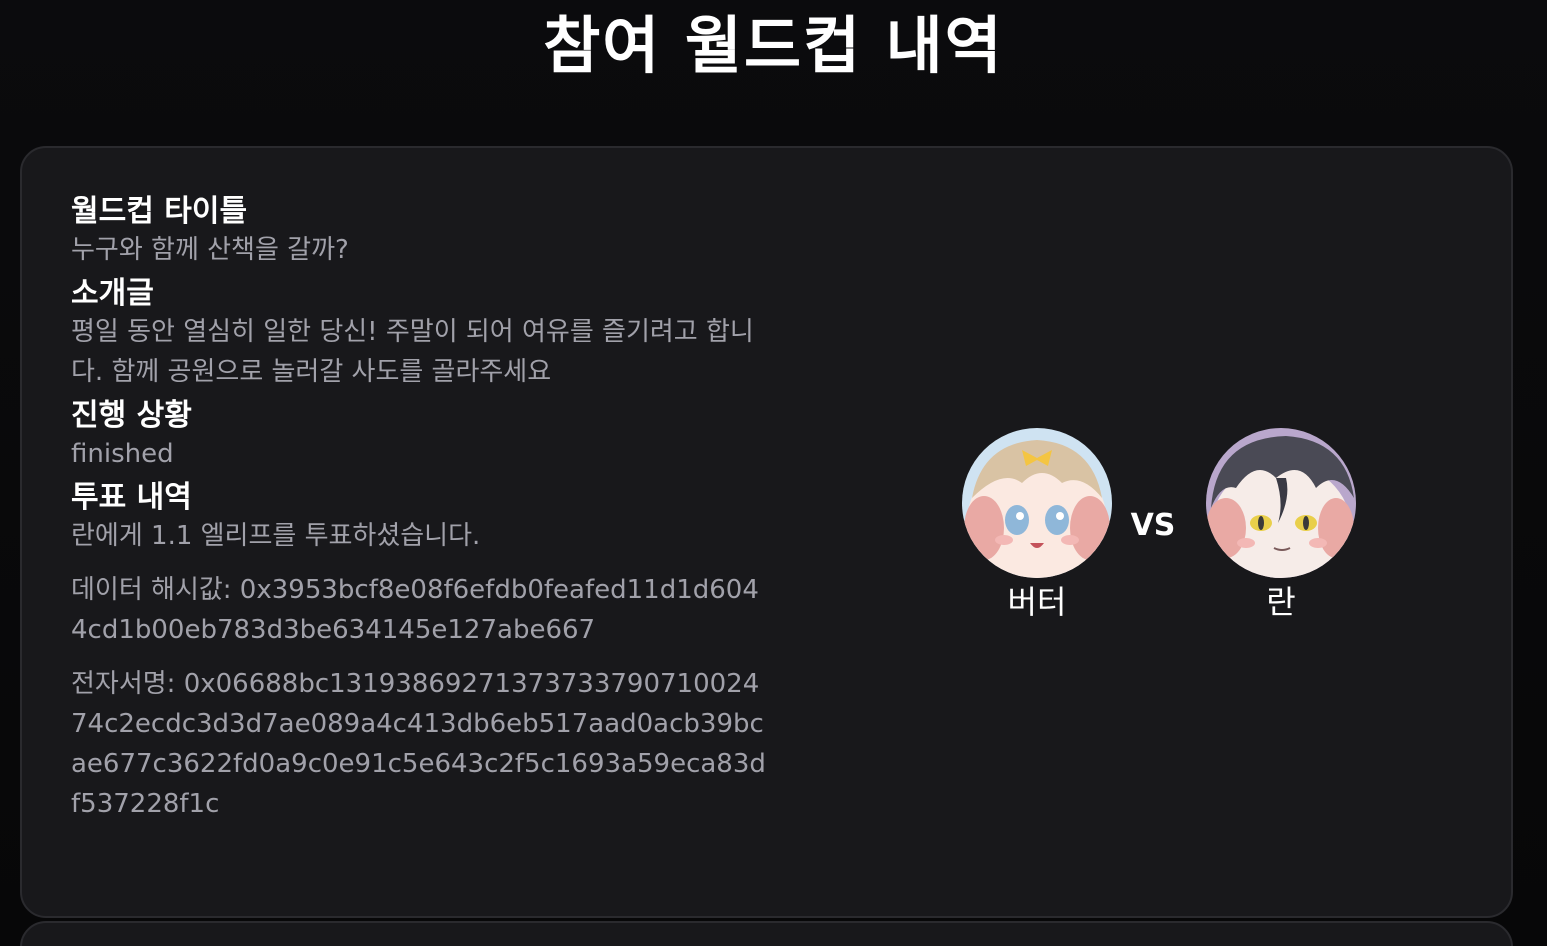  What do you see at coordinates (122, 454) in the screenshot?
I see `status-value: finished` at bounding box center [122, 454].